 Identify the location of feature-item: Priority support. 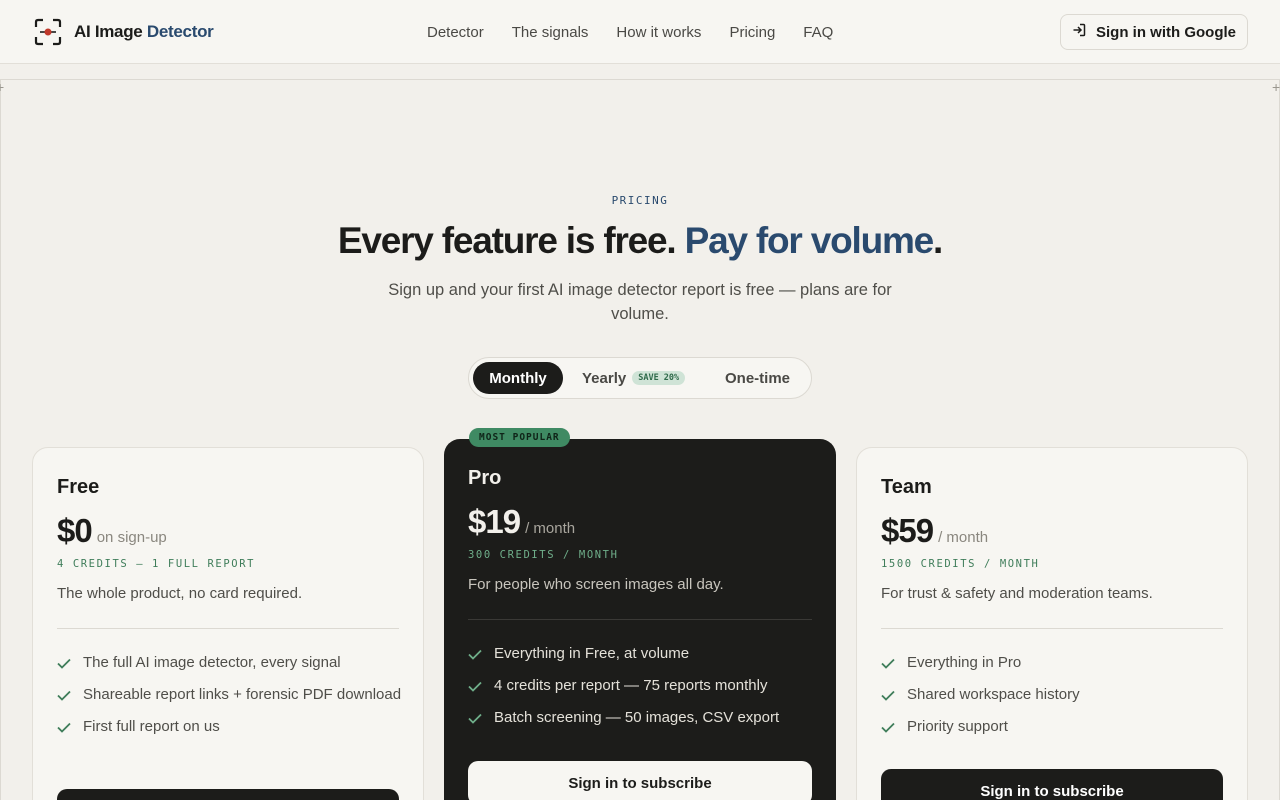
(1054, 727).